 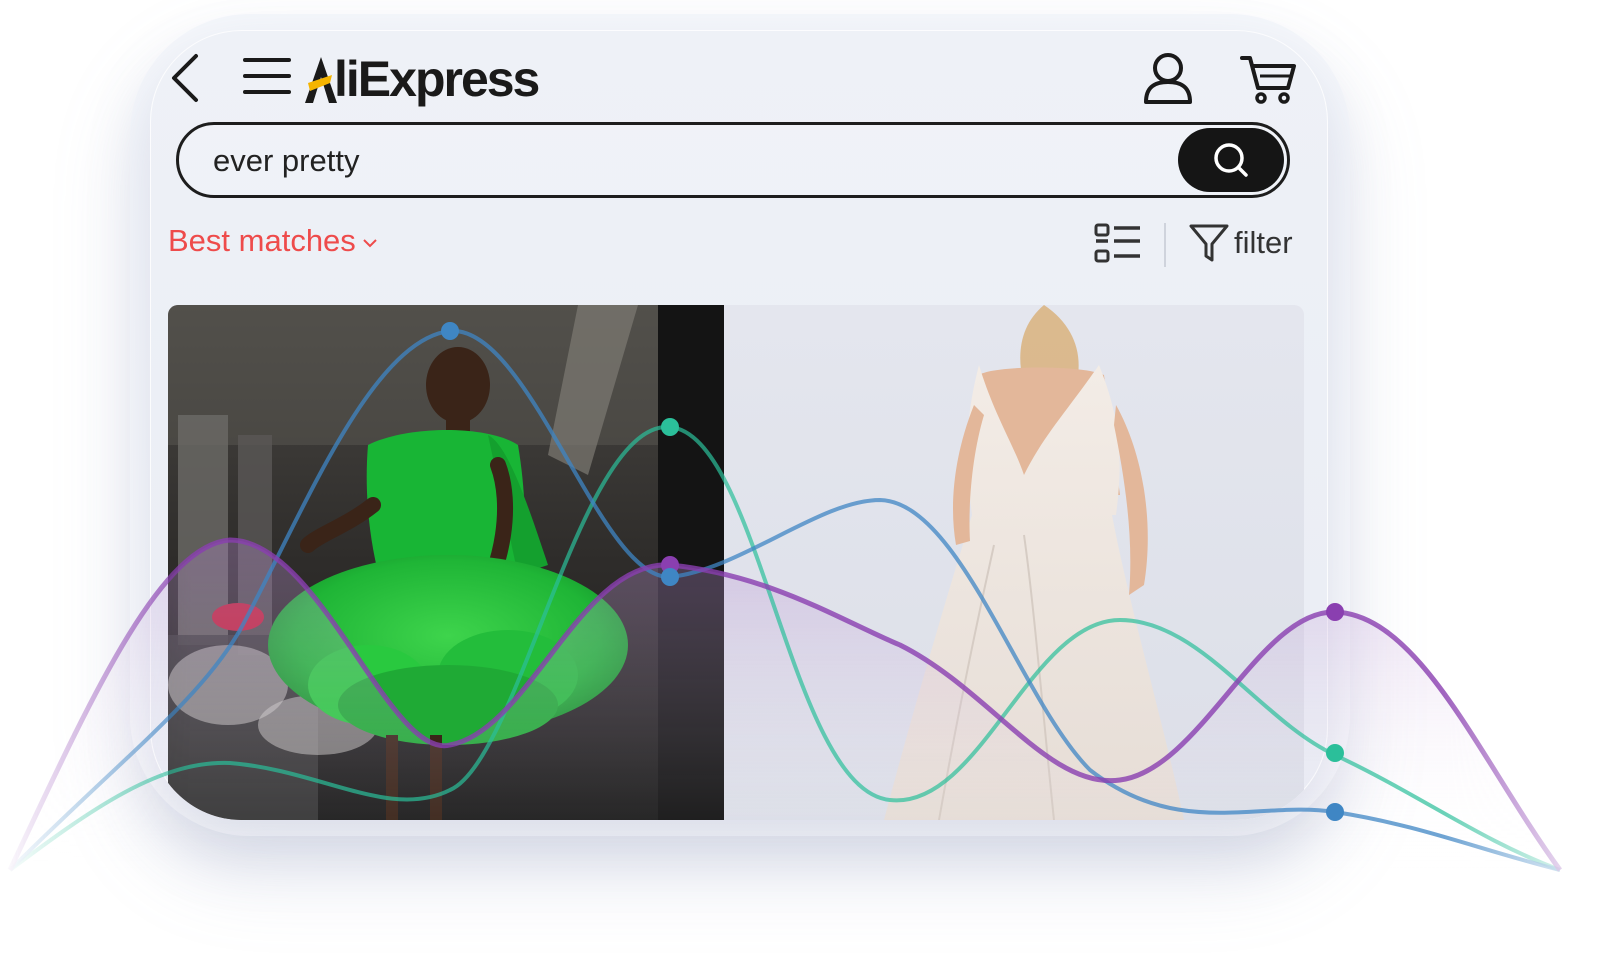 I want to click on aliexpress-logo: liExpress, so click(x=421, y=79).